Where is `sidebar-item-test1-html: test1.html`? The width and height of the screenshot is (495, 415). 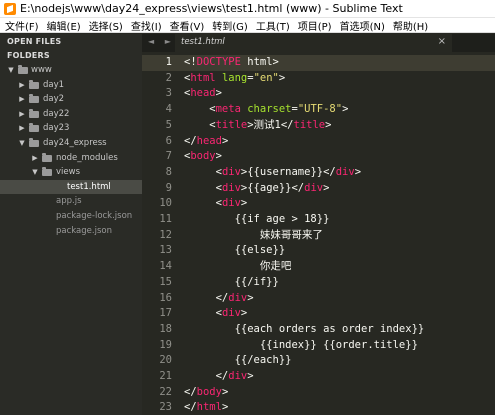 sidebar-item-test1-html: test1.html is located at coordinates (71, 187).